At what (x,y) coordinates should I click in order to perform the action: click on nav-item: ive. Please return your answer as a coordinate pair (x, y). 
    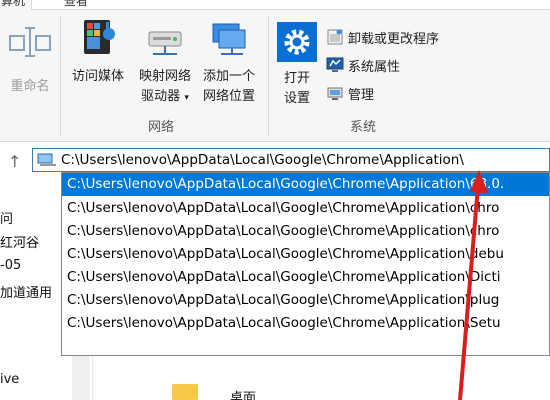
    Looking at the image, I should click on (9, 379).